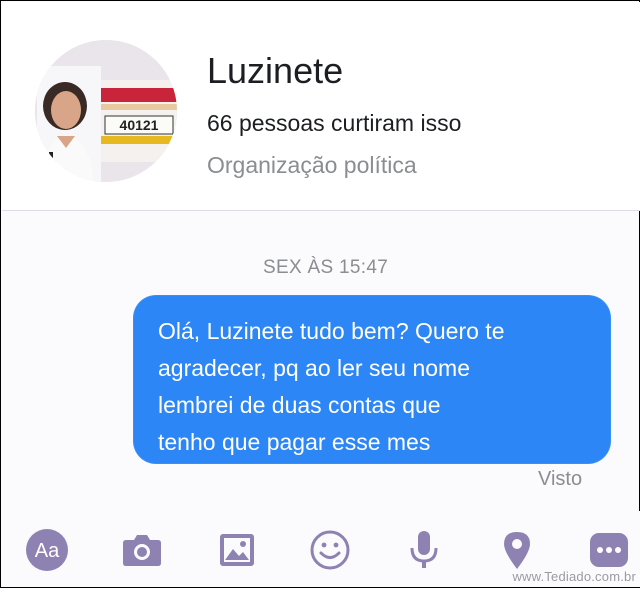  I want to click on site-watermark: www.Tediado.com.br, so click(574, 576).